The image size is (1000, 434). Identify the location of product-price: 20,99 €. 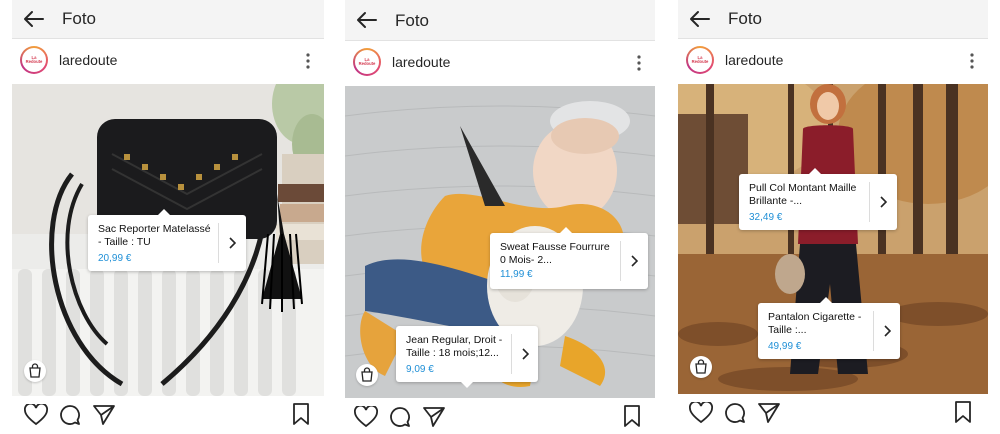
(115, 258).